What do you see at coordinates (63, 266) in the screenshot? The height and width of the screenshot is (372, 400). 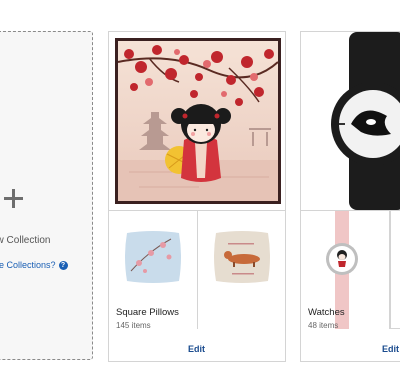 I see `help-icon: ?` at bounding box center [63, 266].